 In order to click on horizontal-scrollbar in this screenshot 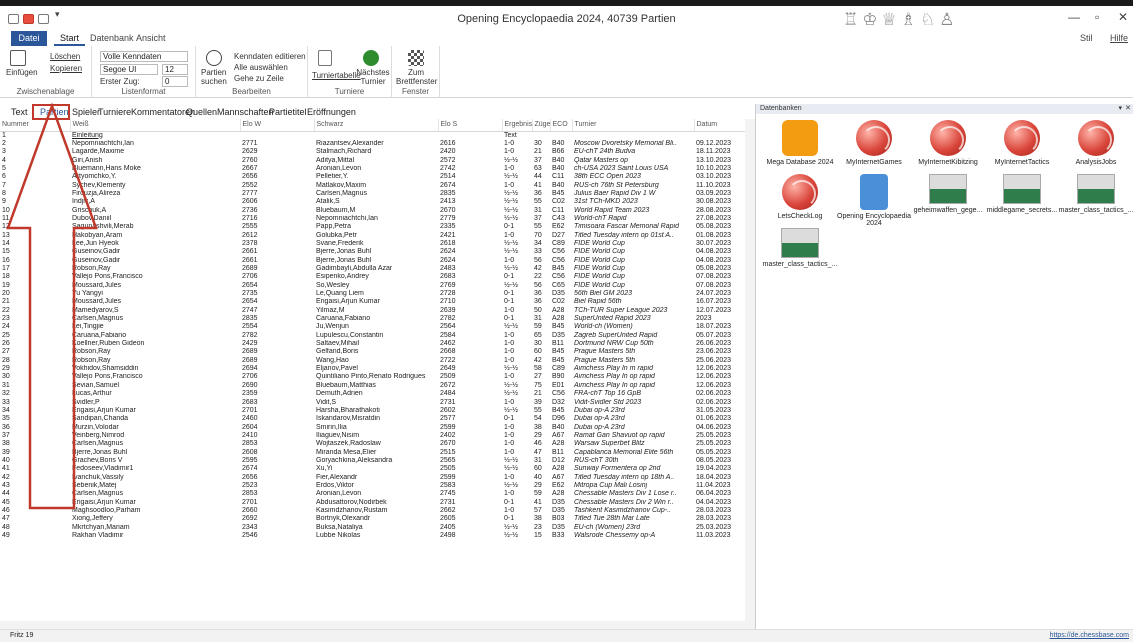, I will do `click(372, 625)`.